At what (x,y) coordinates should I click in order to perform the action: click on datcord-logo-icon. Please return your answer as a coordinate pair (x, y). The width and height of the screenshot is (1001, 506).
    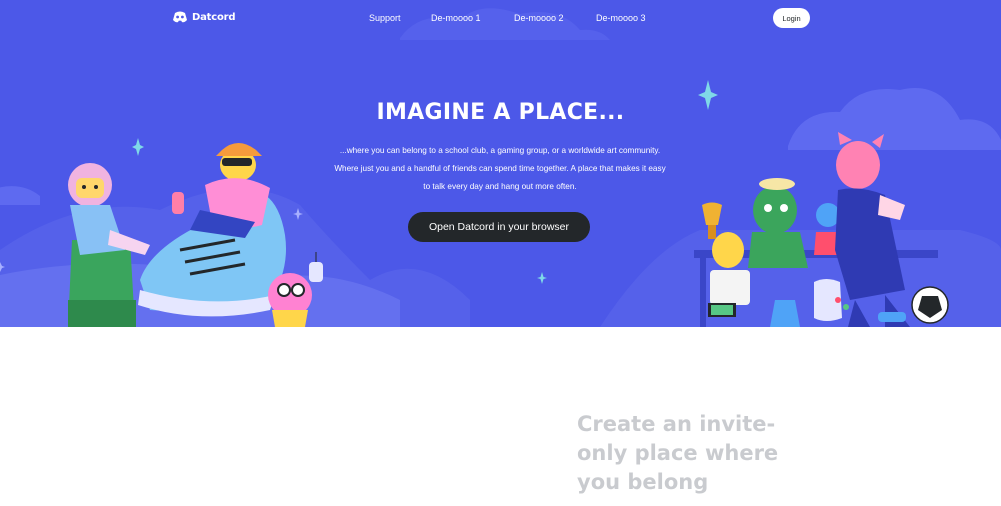
    Looking at the image, I should click on (180, 17).